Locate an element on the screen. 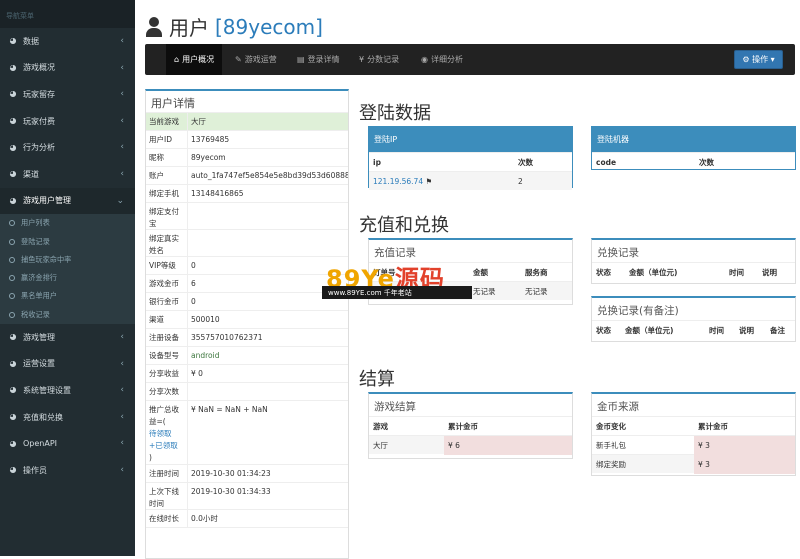 This screenshot has height=559, width=800. table-row: 上次下线时间 2019-10-30 01:34:33 is located at coordinates (247, 496).